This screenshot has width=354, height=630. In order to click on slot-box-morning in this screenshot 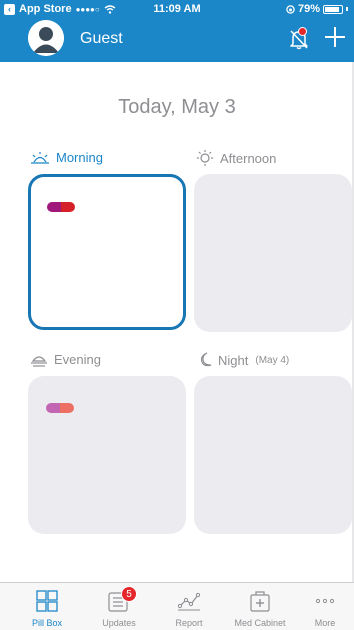, I will do `click(107, 252)`.